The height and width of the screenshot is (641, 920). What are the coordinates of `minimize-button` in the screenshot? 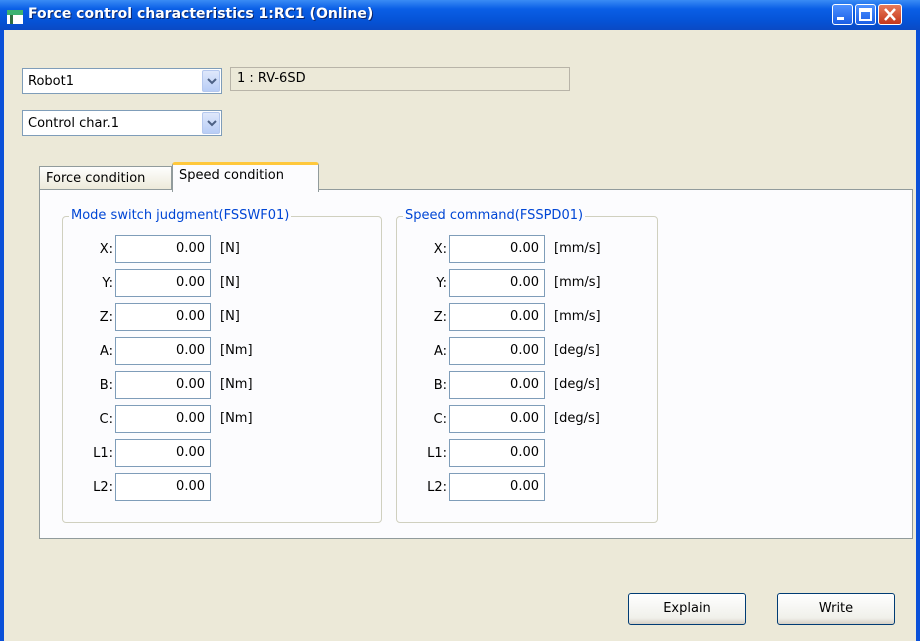 It's located at (842, 14).